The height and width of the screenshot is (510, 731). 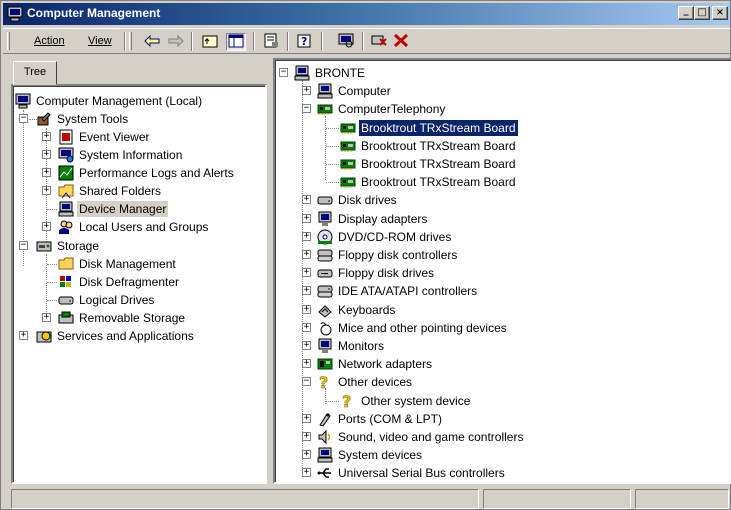 I want to click on device-tree-item-network-adapters: Network adapters, so click(x=375, y=364).